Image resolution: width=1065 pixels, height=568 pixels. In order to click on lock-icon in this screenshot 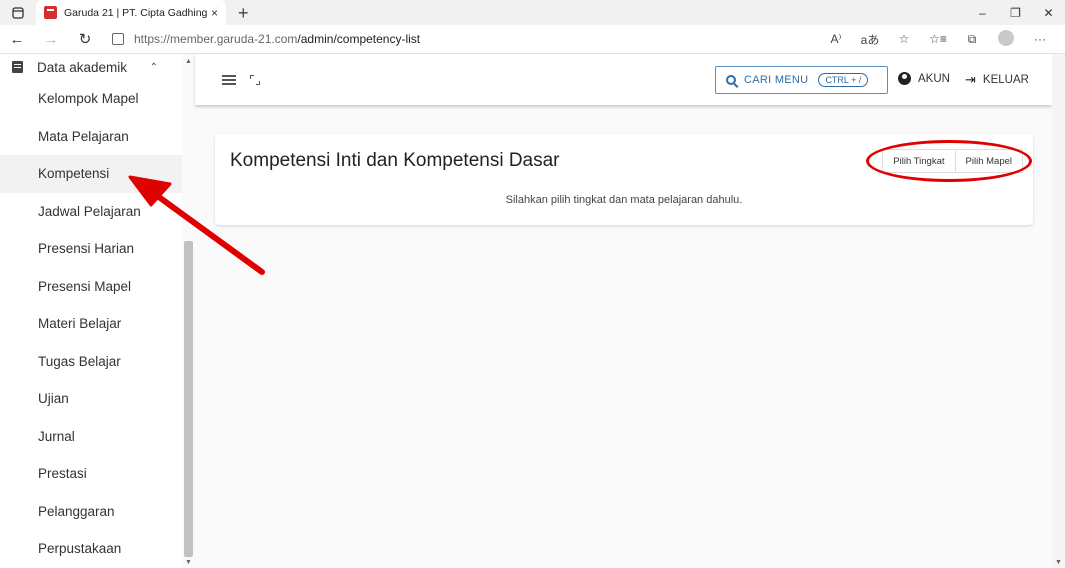, I will do `click(118, 39)`.